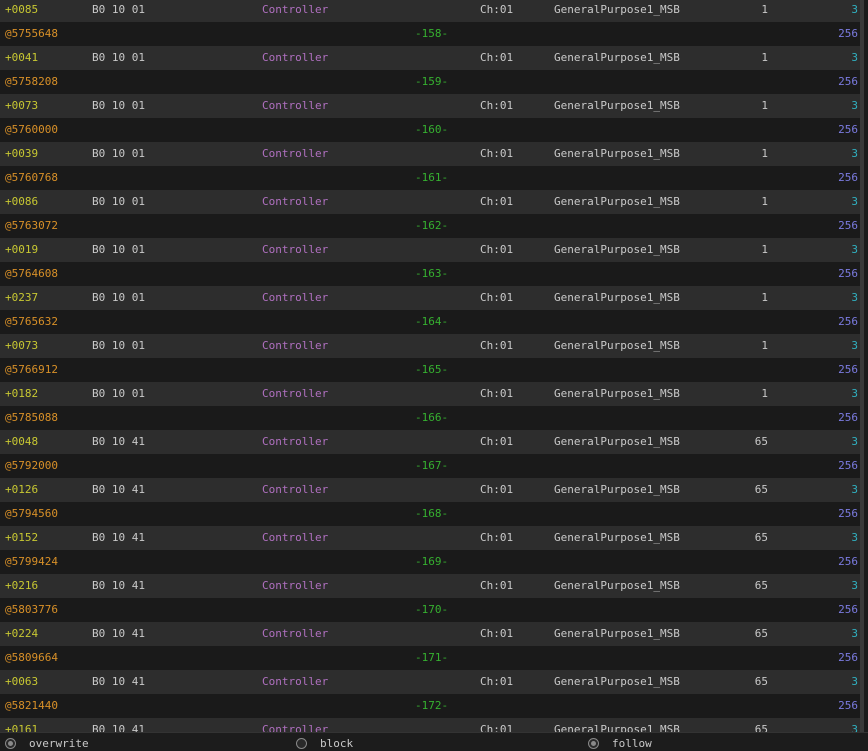  I want to click on scrollbar-thumb, so click(862, 366).